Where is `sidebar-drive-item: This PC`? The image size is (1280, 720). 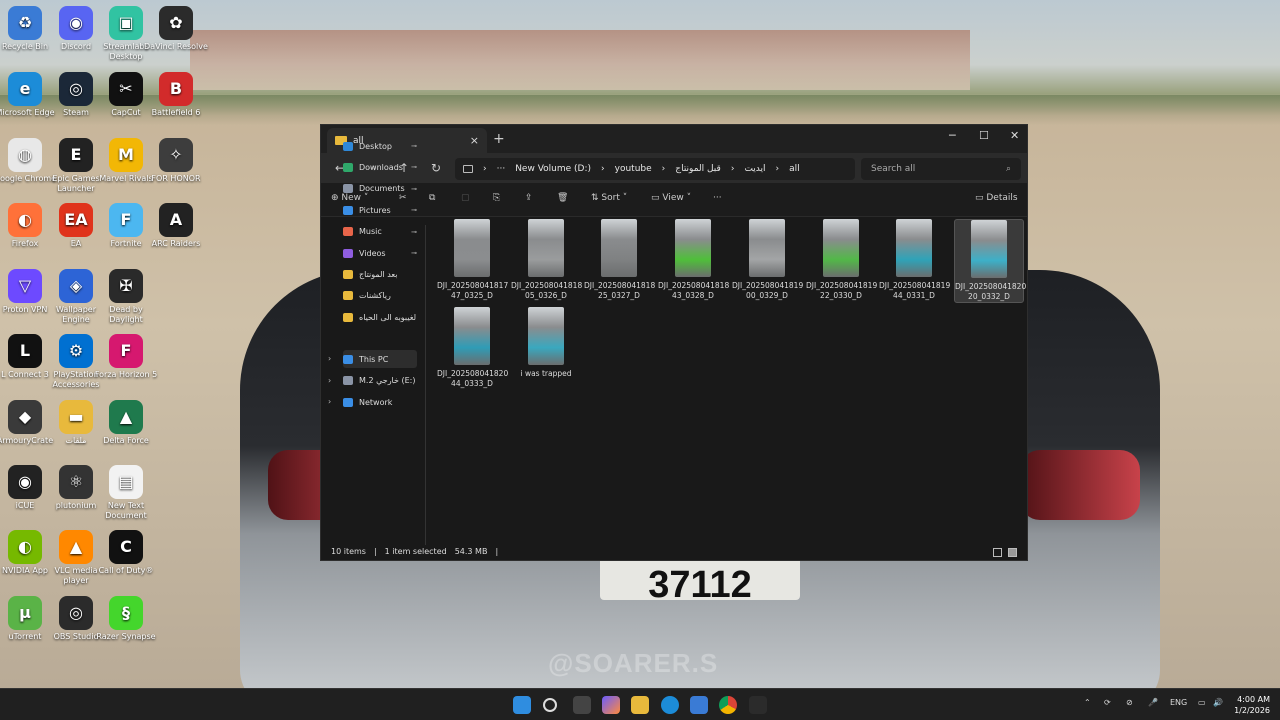 sidebar-drive-item: This PC is located at coordinates (380, 359).